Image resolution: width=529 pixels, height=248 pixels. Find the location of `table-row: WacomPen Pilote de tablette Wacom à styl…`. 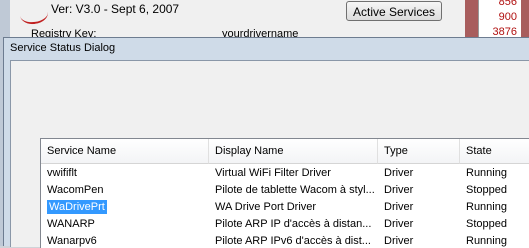

table-row: WacomPen Pilote de tablette Wacom à styl… is located at coordinates (285, 190).